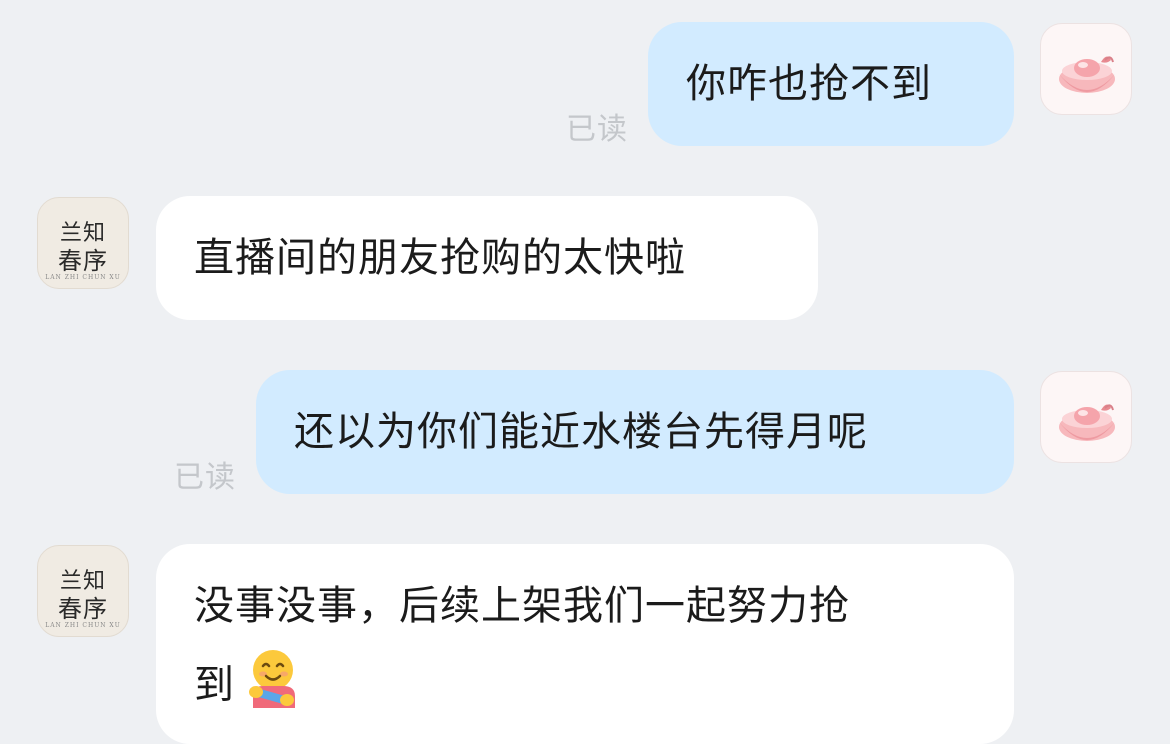 This screenshot has width=1170, height=744. What do you see at coordinates (522, 606) in the screenshot?
I see `message-text-line1: 没事没事，后续上架我们一起努力抢` at bounding box center [522, 606].